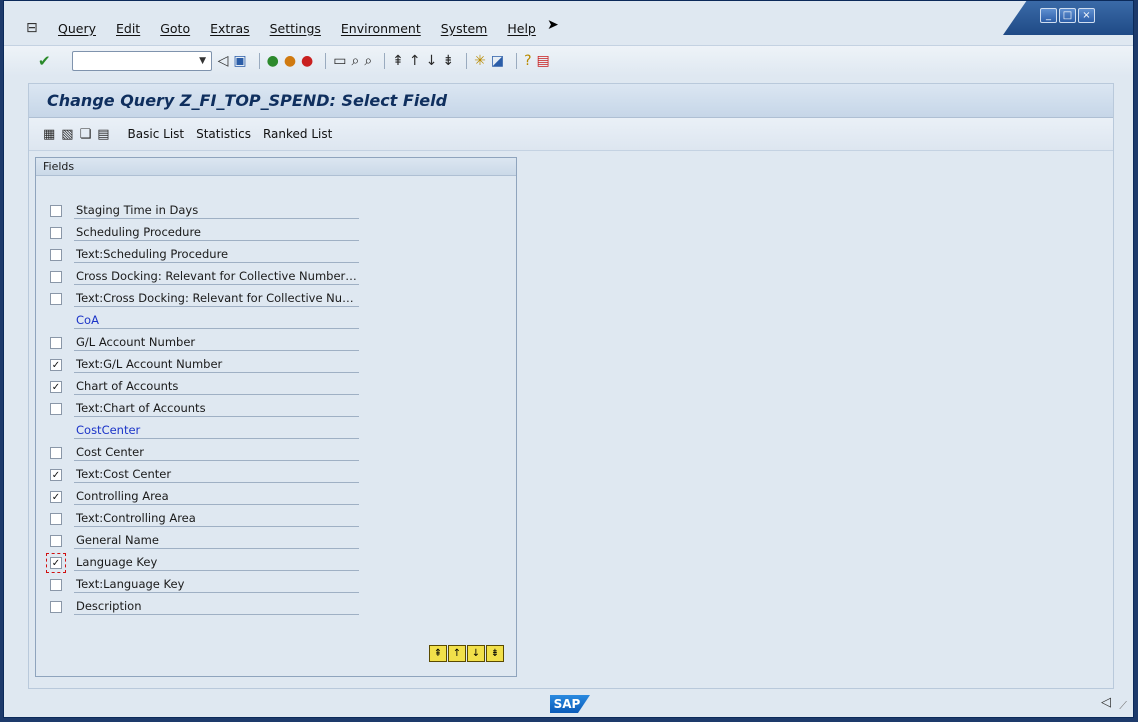  Describe the element at coordinates (216, 563) in the screenshot. I see `field-label: Language Key` at that location.